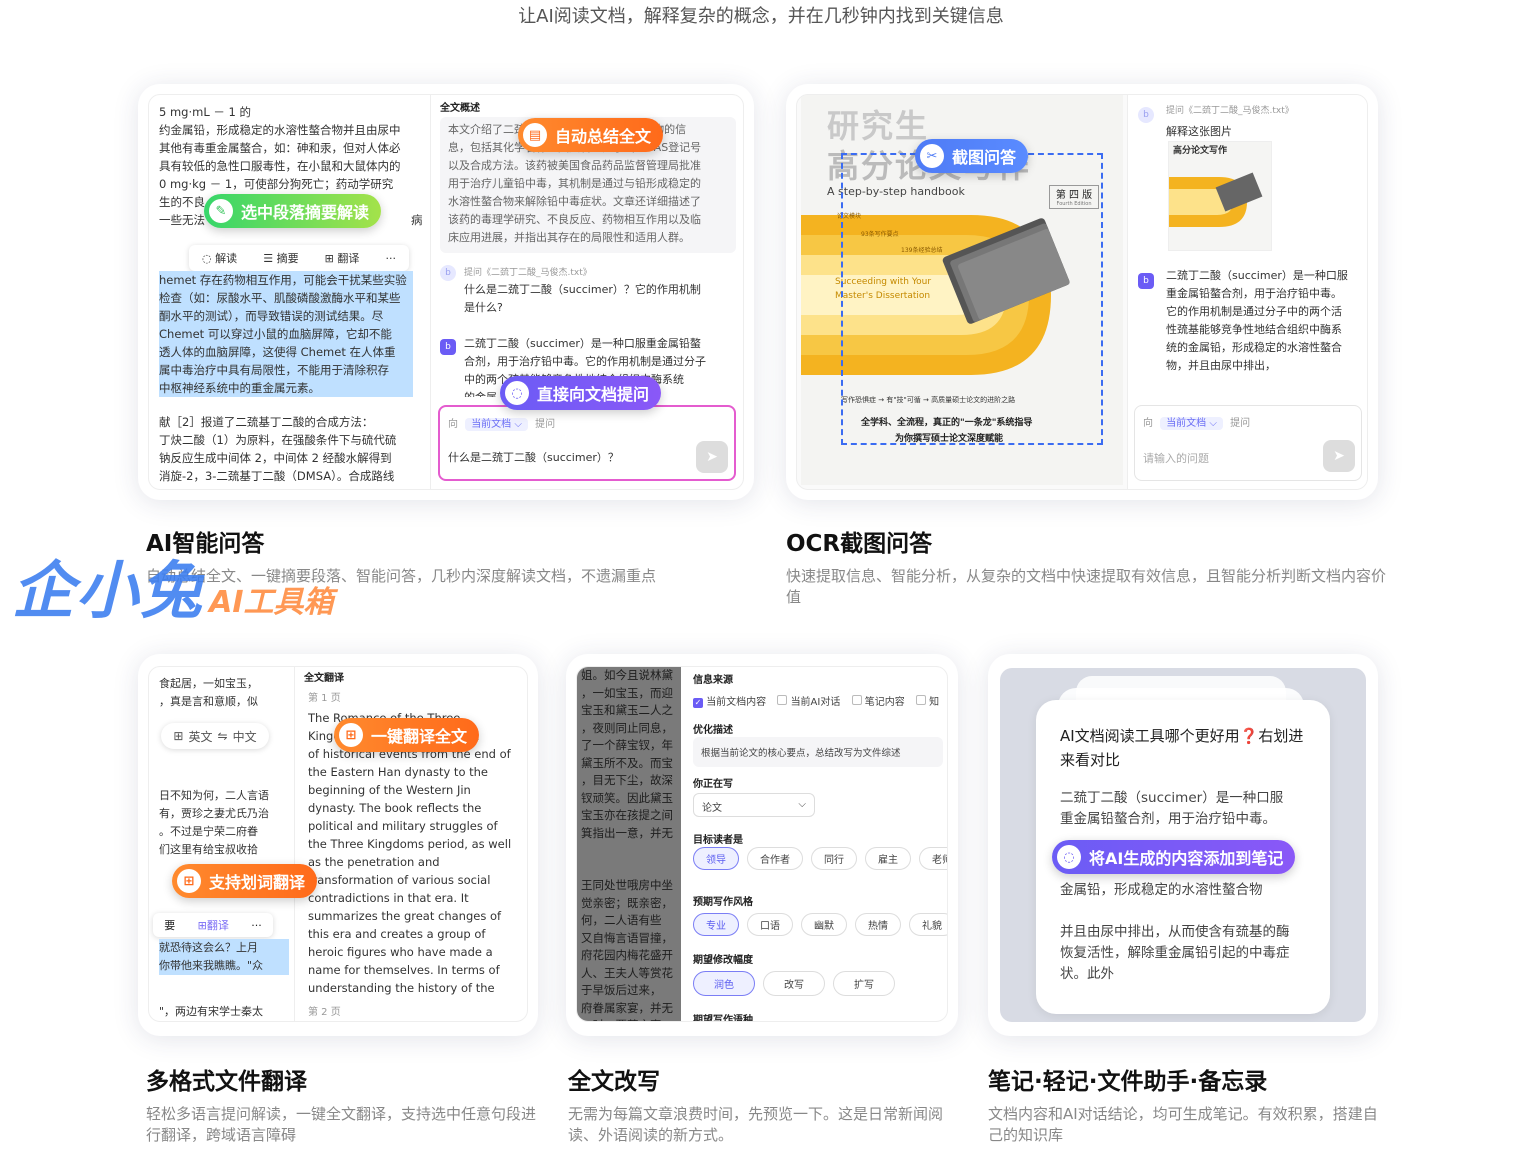 The image size is (1522, 1162). Describe the element at coordinates (591, 135) in the screenshot. I see `auto-summary-pill: ▤ 自动总结全文` at that location.